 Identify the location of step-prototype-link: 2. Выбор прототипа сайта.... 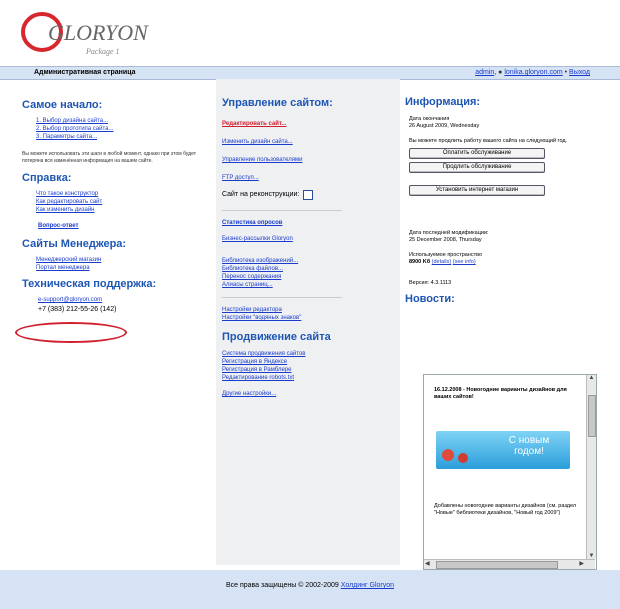
(75, 129).